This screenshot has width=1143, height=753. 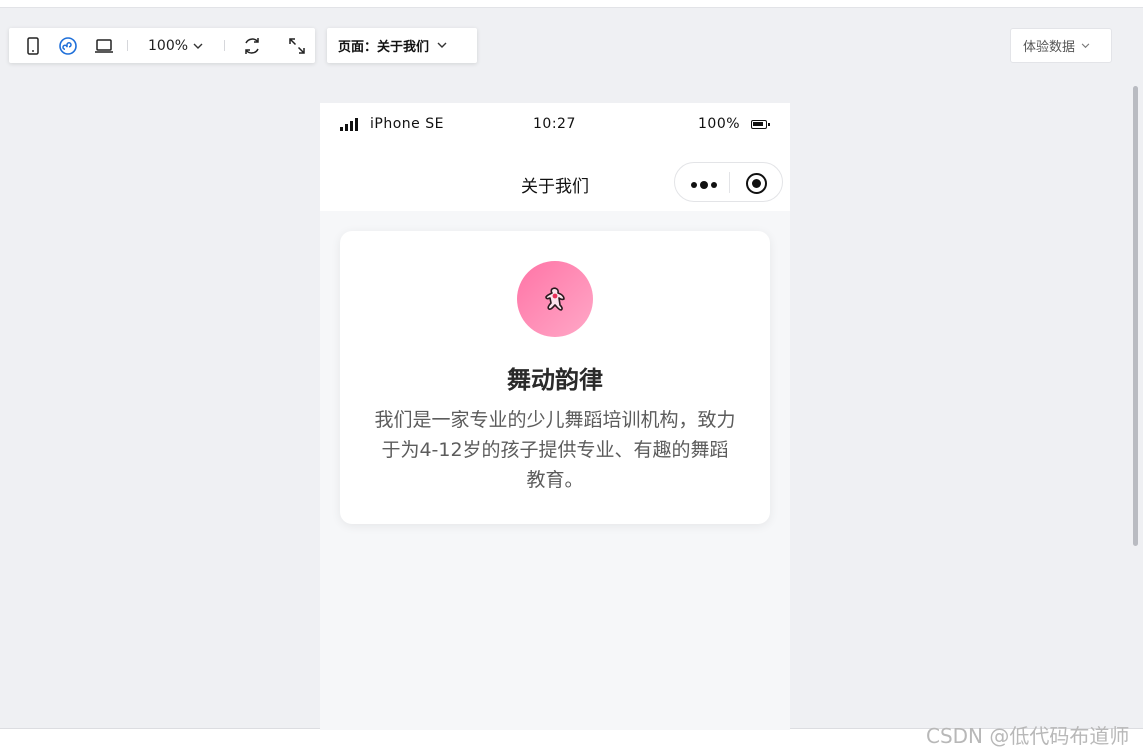 What do you see at coordinates (104, 46) in the screenshot?
I see `laptop-device-icon` at bounding box center [104, 46].